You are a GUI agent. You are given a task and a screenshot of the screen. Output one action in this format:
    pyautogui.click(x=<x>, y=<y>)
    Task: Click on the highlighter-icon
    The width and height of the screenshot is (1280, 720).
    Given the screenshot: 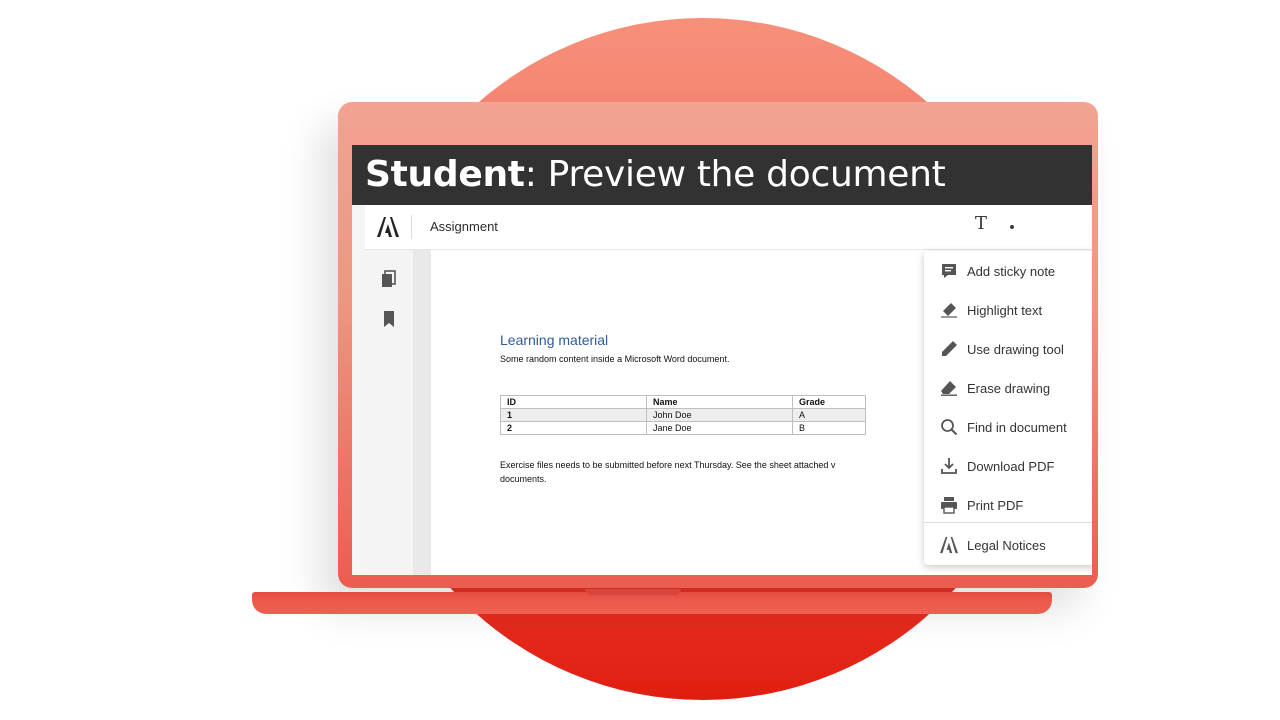 What is the action you would take?
    pyautogui.click(x=949, y=310)
    